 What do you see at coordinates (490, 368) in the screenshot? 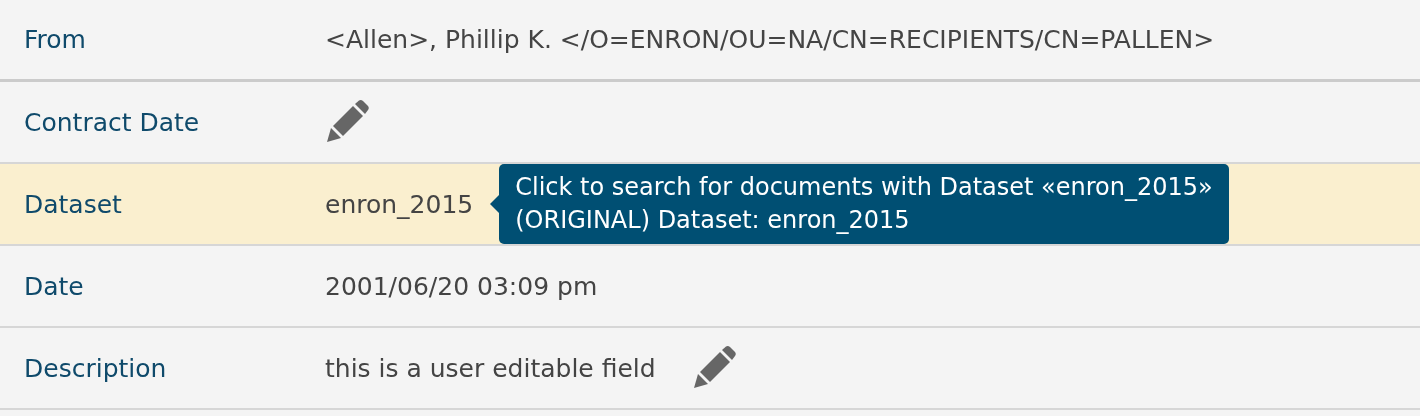
I see `field-value: this is a user editable field` at bounding box center [490, 368].